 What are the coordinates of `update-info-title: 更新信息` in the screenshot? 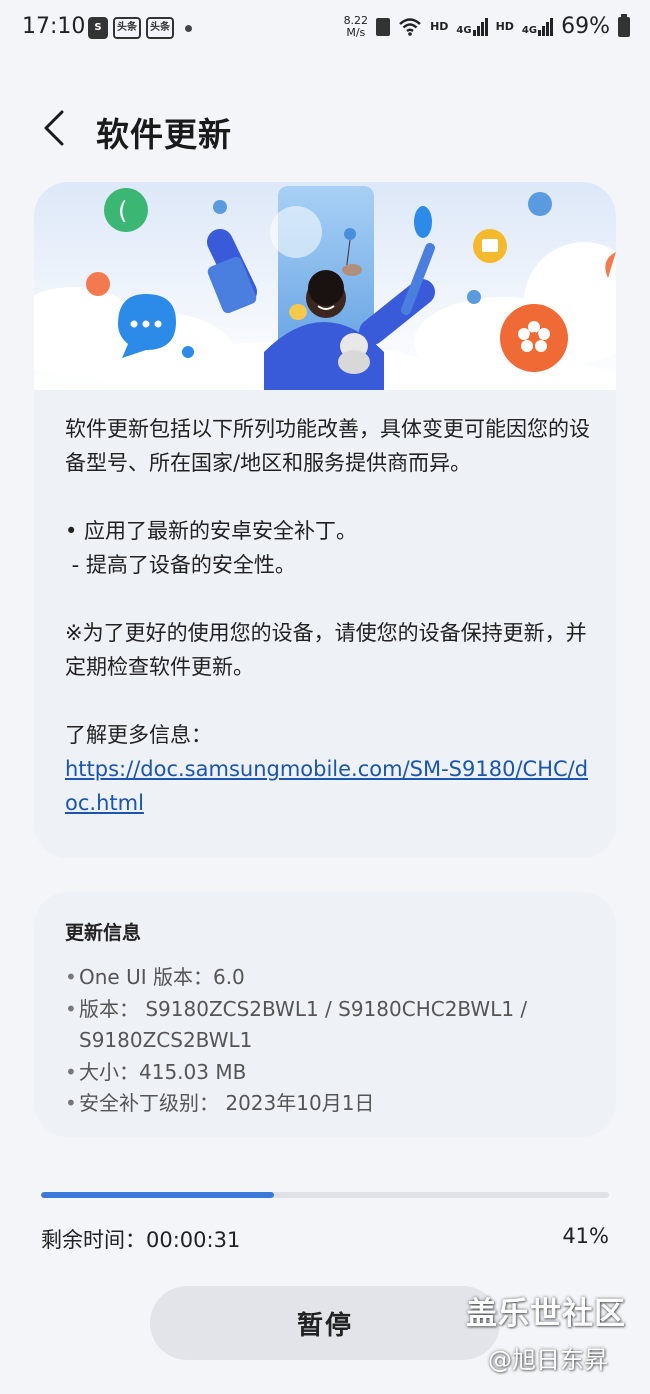 It's located at (103, 933).